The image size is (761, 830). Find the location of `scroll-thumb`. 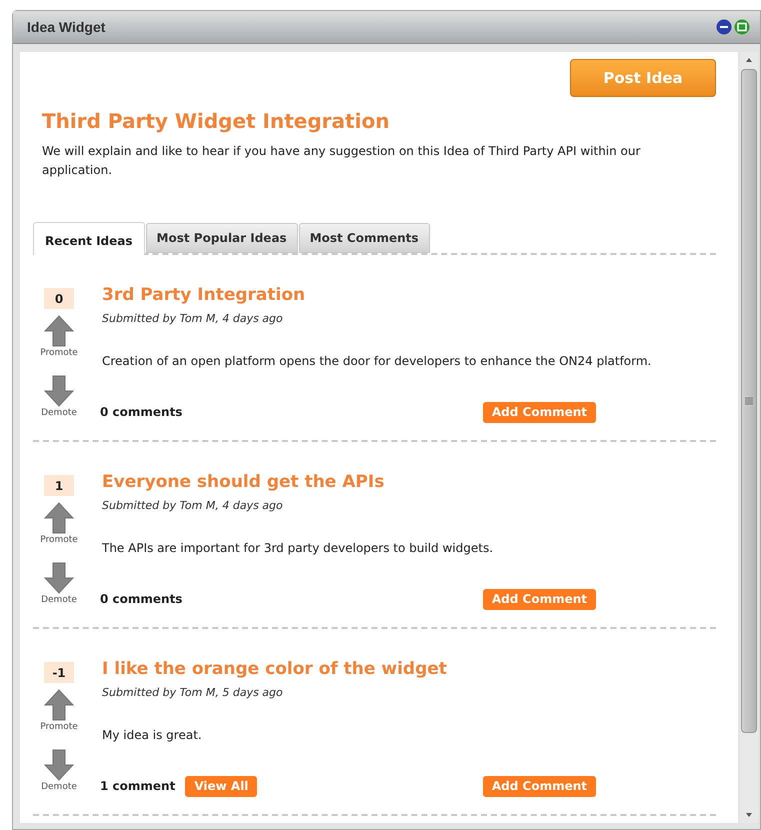

scroll-thumb is located at coordinates (749, 401).